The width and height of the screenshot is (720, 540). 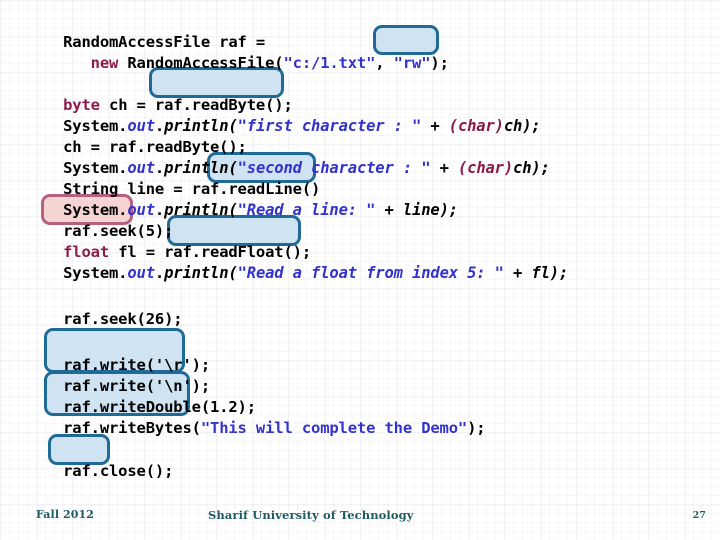 What do you see at coordinates (95, 273) in the screenshot?
I see `code-token: System.` at bounding box center [95, 273].